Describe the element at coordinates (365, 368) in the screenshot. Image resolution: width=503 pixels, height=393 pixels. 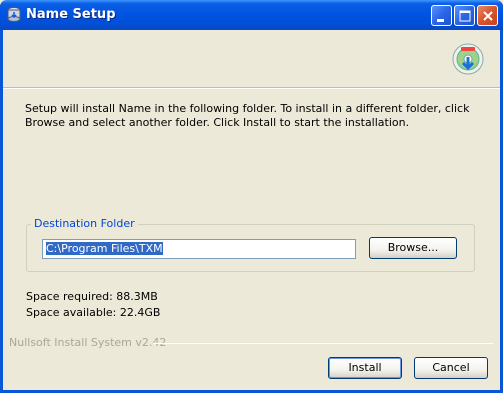
I see `install-button: Install` at that location.